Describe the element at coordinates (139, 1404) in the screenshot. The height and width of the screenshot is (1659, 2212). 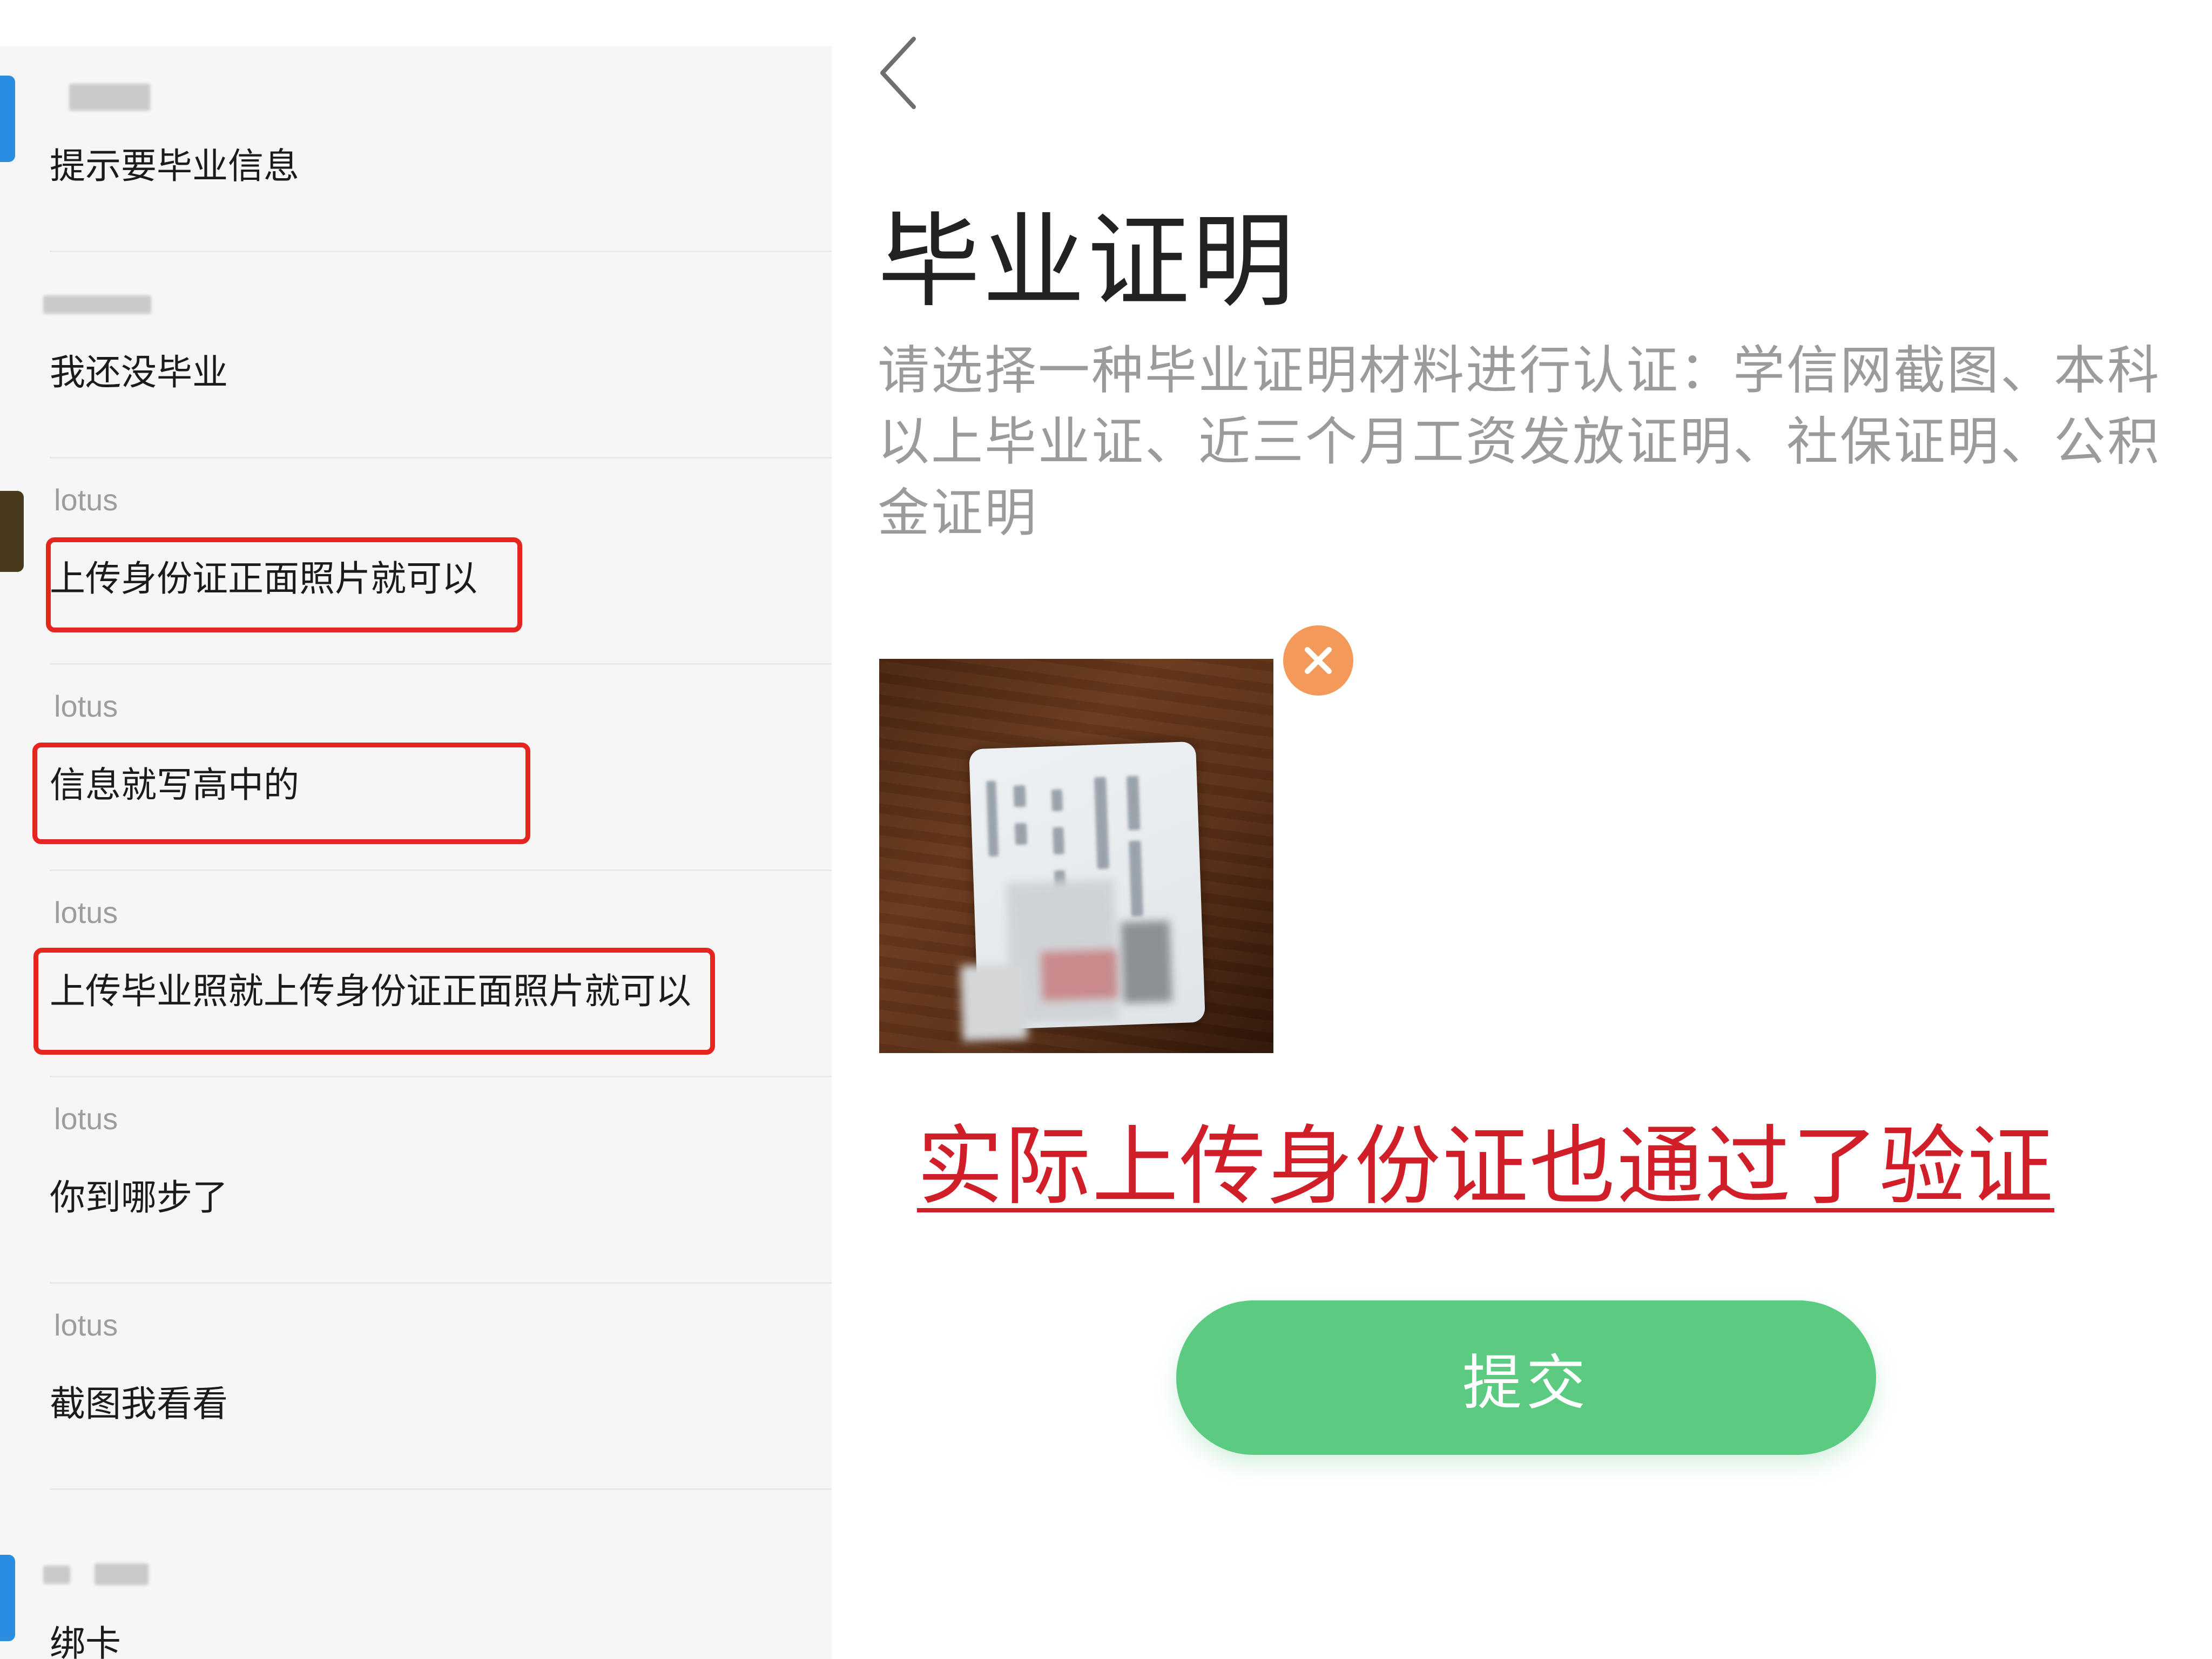
I see `message-text: 截图我看看` at that location.